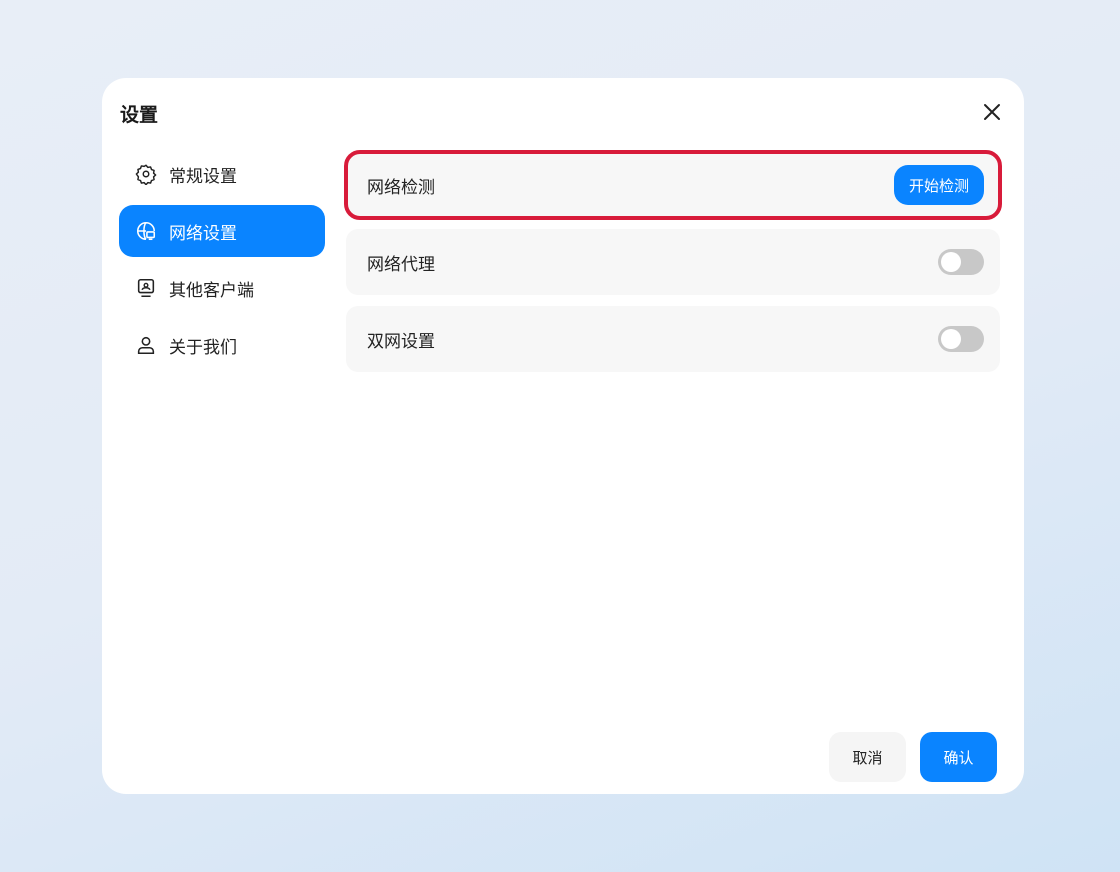  Describe the element at coordinates (992, 112) in the screenshot. I see `close-icon` at that location.